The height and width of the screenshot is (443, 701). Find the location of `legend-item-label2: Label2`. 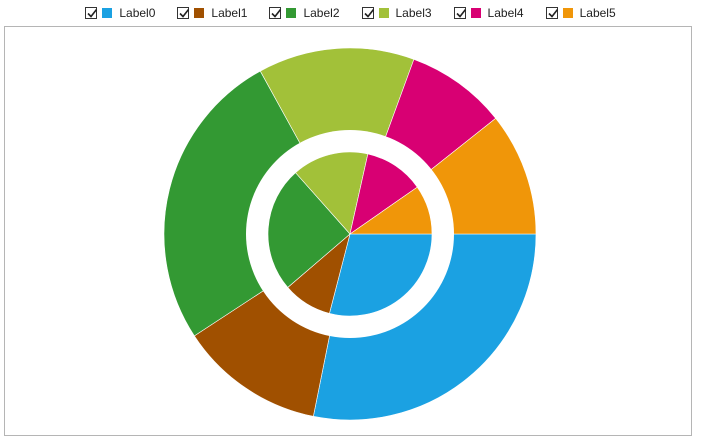

legend-item-label2: Label2 is located at coordinates (304, 13).